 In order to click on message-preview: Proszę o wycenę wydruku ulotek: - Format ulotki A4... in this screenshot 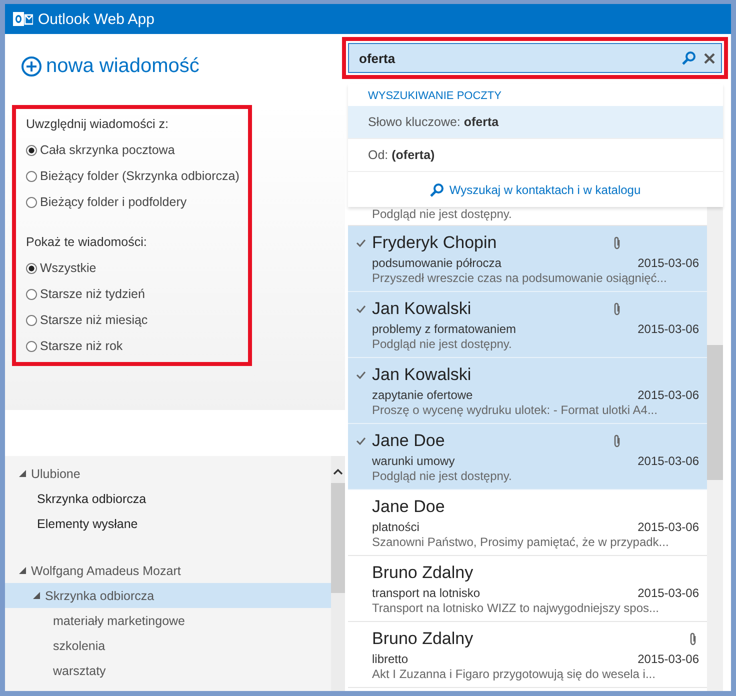, I will do `click(515, 410)`.